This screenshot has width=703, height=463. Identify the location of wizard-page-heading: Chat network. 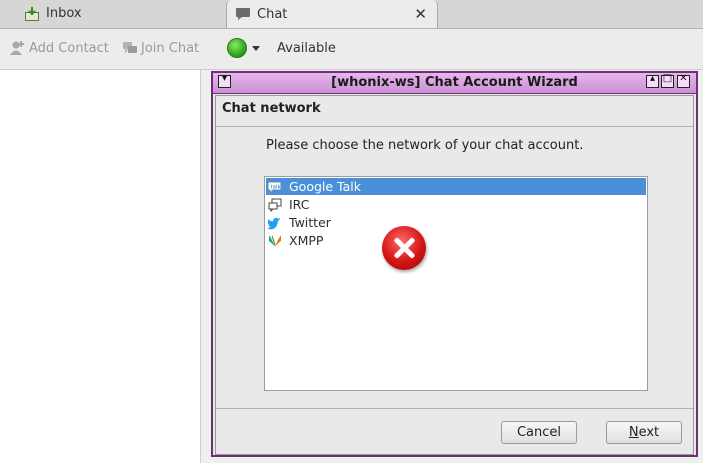
(271, 108).